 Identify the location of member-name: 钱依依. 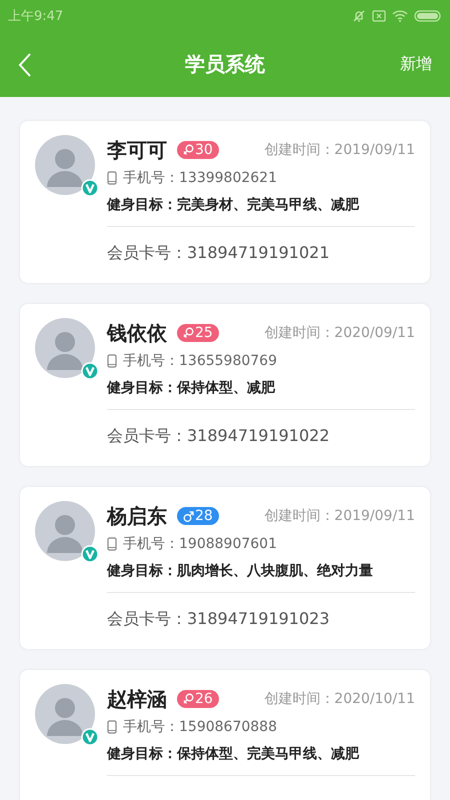
(137, 333).